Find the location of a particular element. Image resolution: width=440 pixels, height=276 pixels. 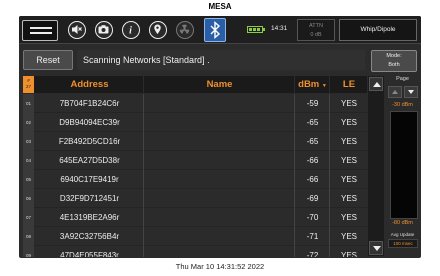

mode-label: Mode: is located at coordinates (394, 56).